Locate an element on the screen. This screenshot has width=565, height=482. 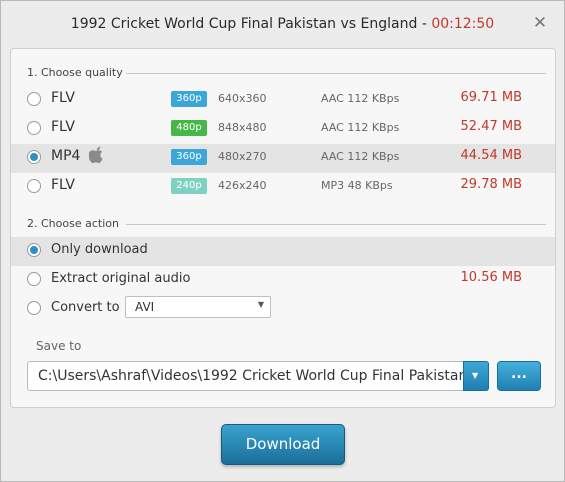
convert-to-label: Convert to is located at coordinates (85, 307).